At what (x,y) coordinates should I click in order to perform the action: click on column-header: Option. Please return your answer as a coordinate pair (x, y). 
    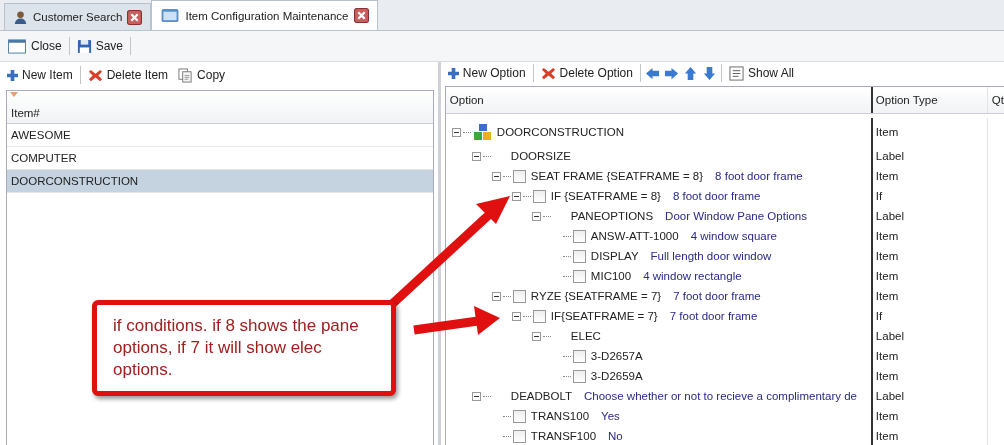
    Looking at the image, I should click on (659, 100).